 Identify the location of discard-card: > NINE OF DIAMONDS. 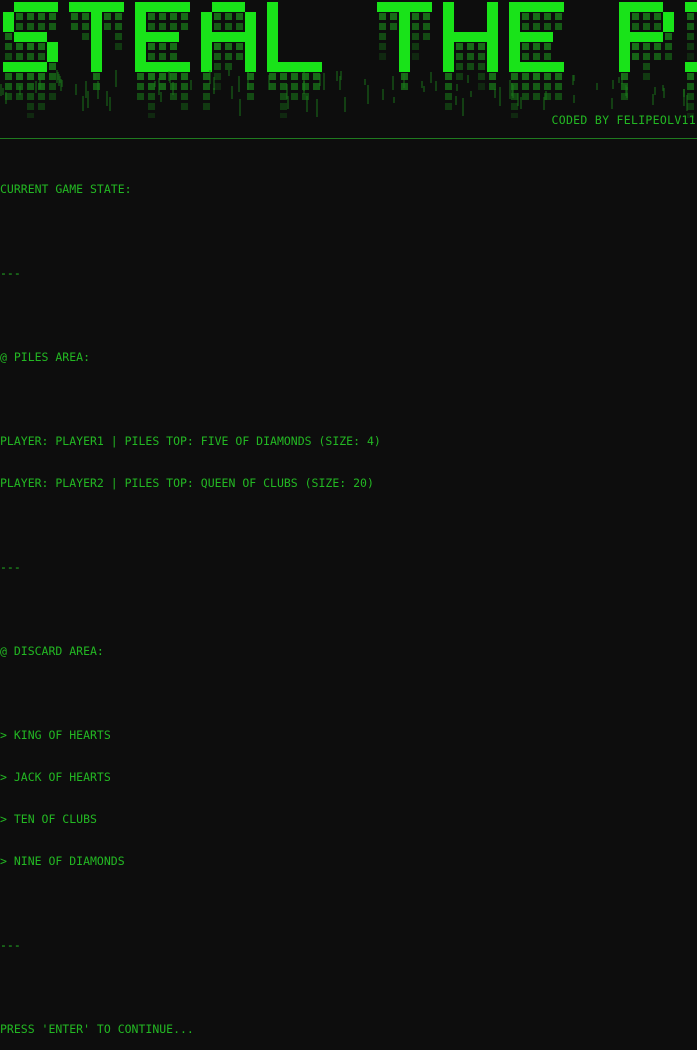
(62, 861).